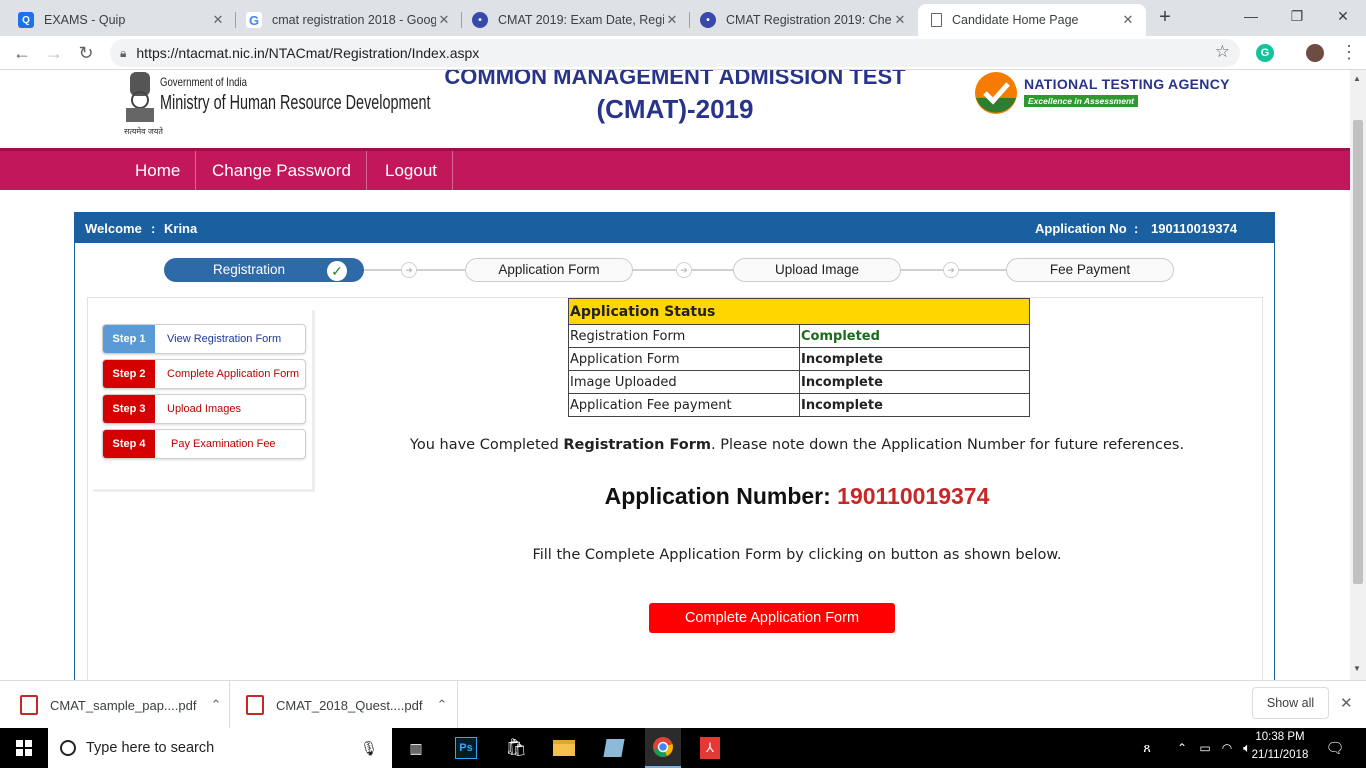  I want to click on gov-line: Government of India, so click(203, 82).